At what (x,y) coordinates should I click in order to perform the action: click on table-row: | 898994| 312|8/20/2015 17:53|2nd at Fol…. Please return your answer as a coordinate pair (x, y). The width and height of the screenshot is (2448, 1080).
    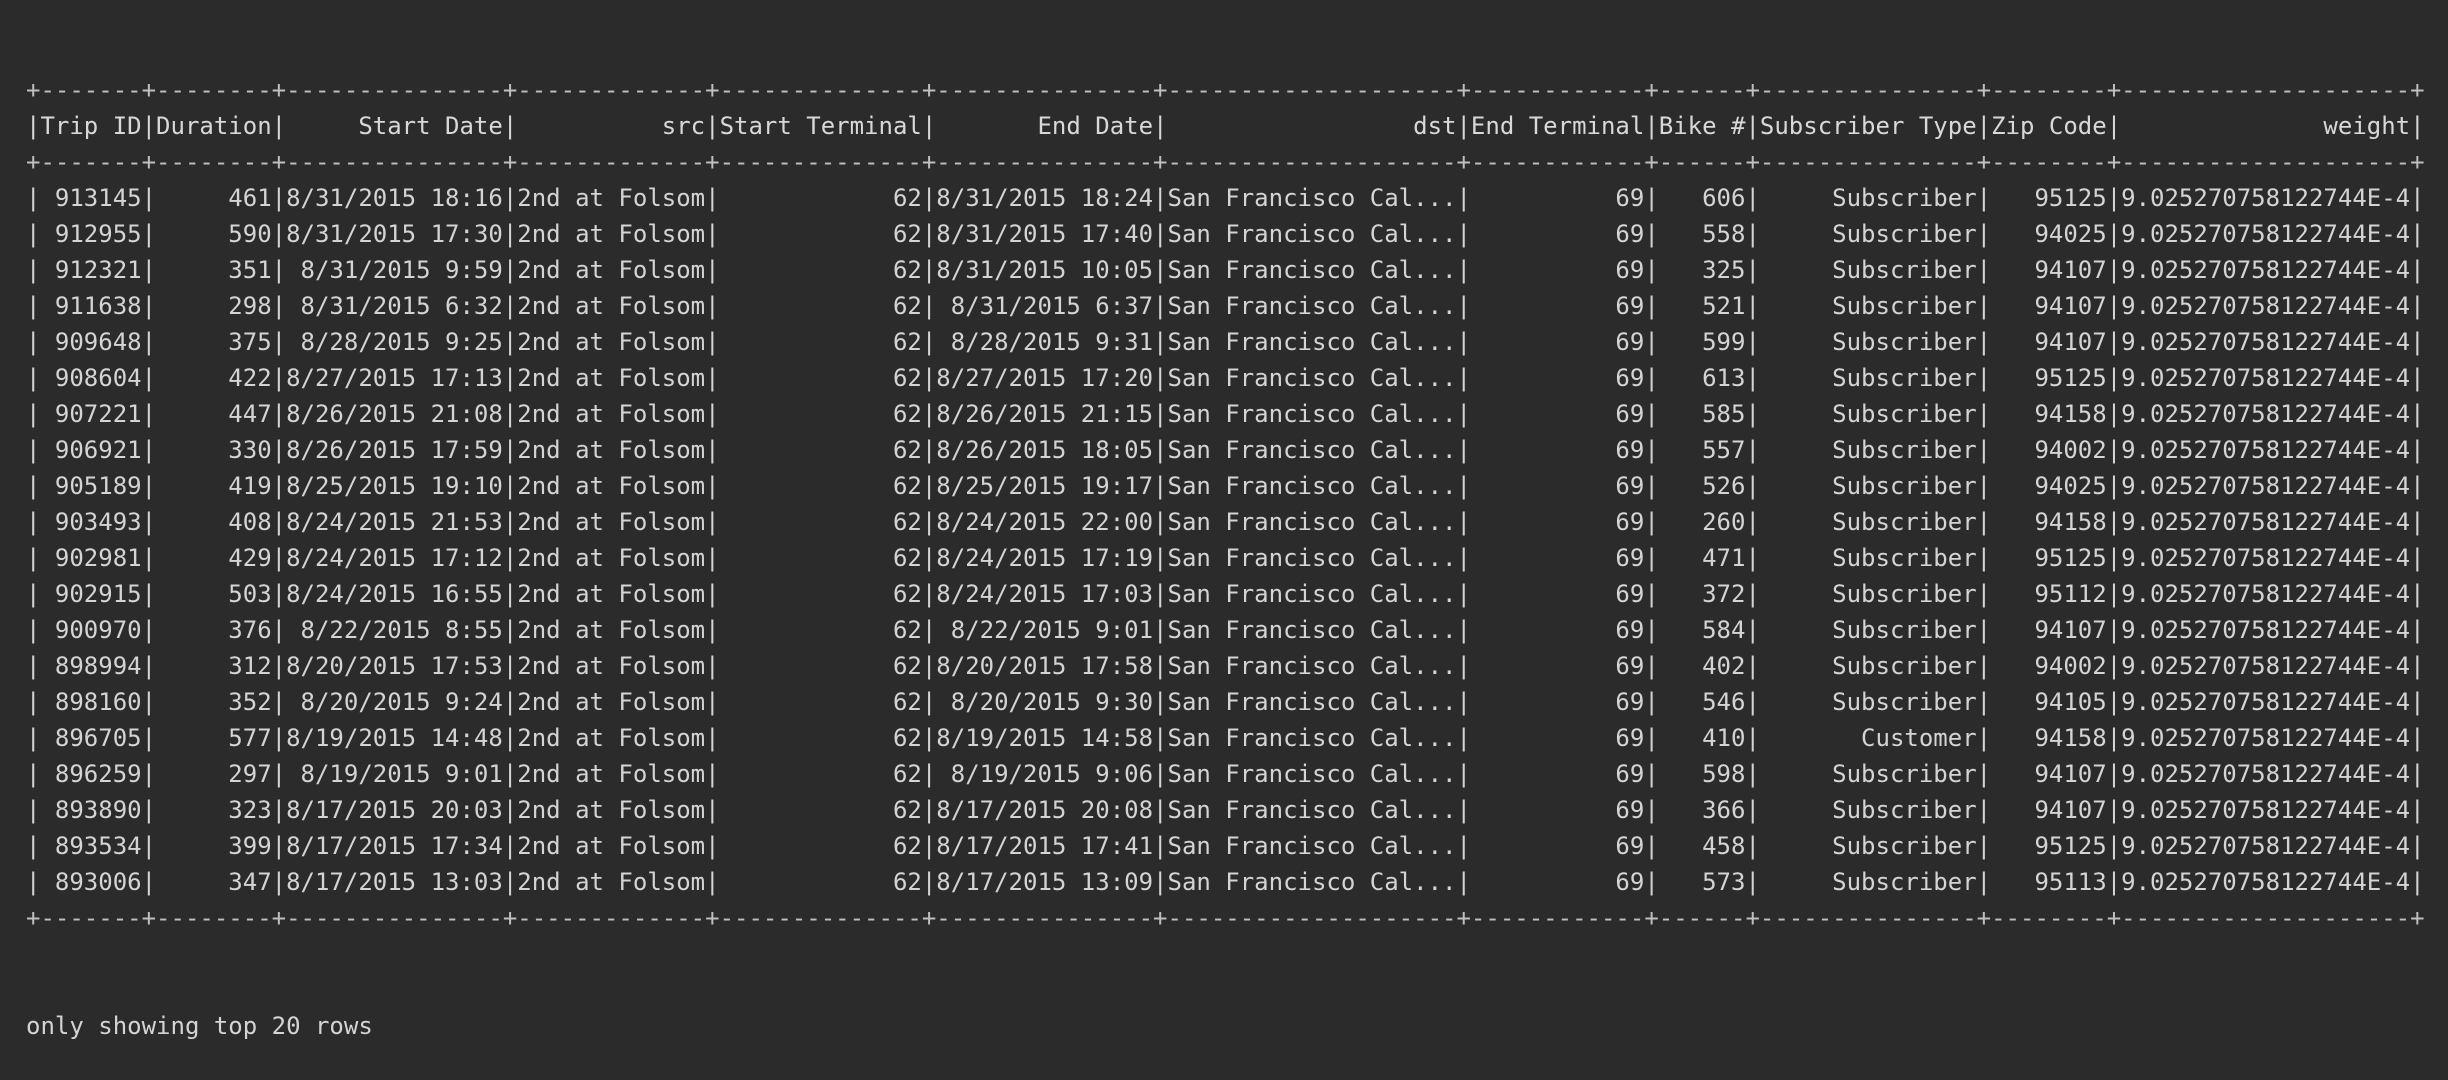
    Looking at the image, I should click on (1225, 666).